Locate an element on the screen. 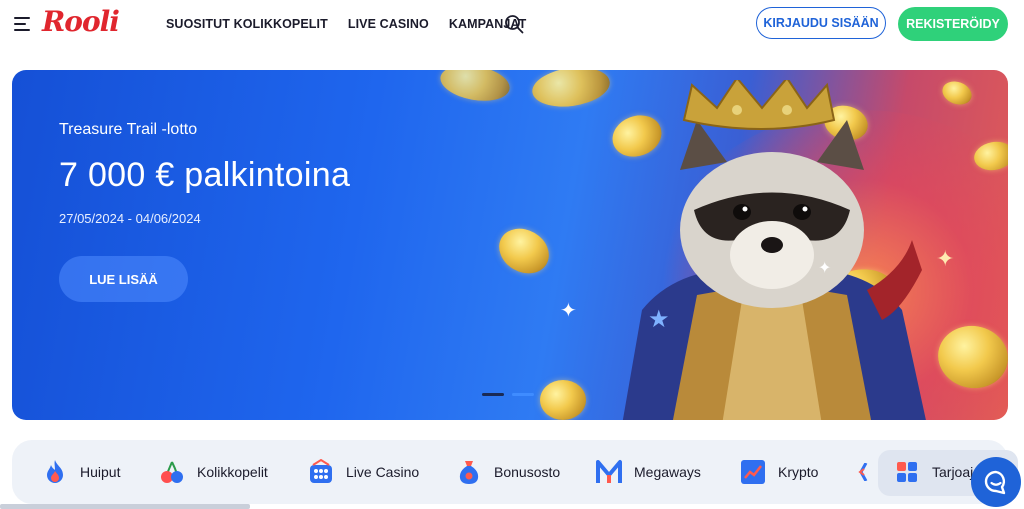  category-kolikkopelit: Kolikkopelit is located at coordinates (213, 472).